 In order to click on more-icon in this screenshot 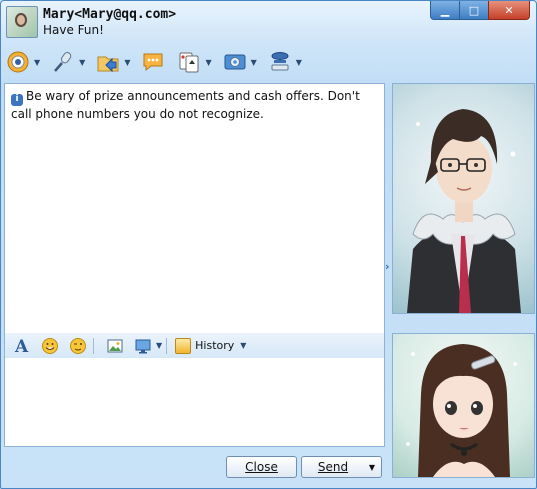, I will do `click(280, 62)`.